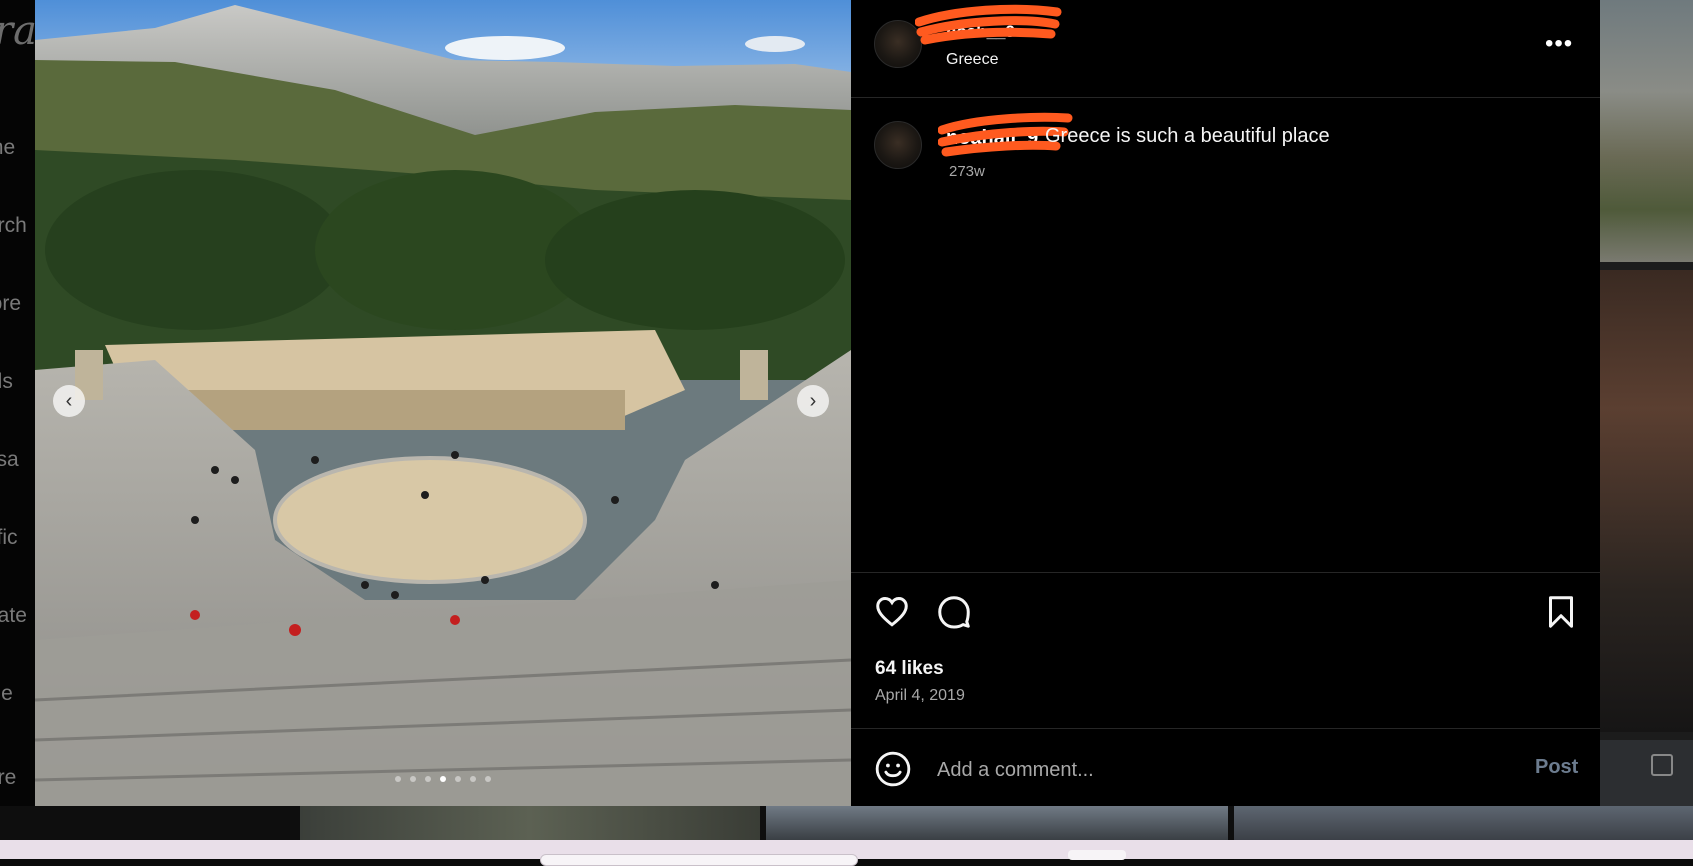  What do you see at coordinates (988, 24) in the screenshot?
I see `redaction-scribble` at bounding box center [988, 24].